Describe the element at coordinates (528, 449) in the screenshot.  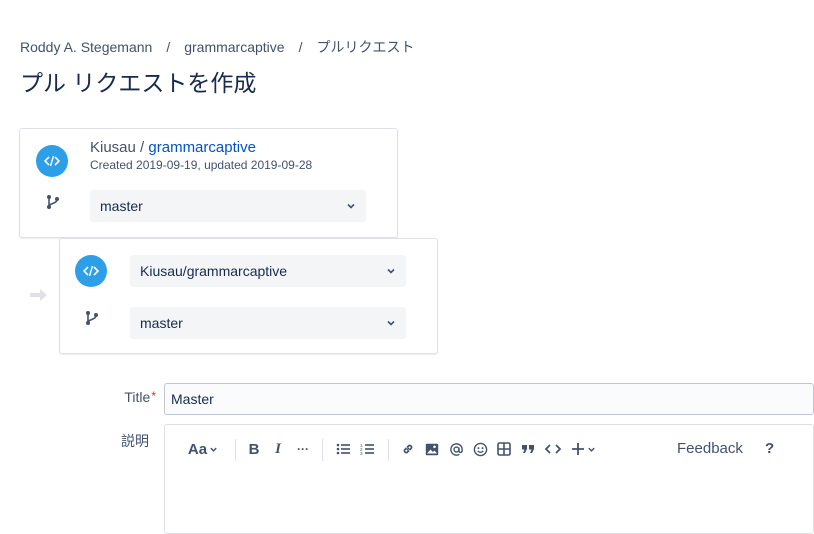
I see `quote-icon` at that location.